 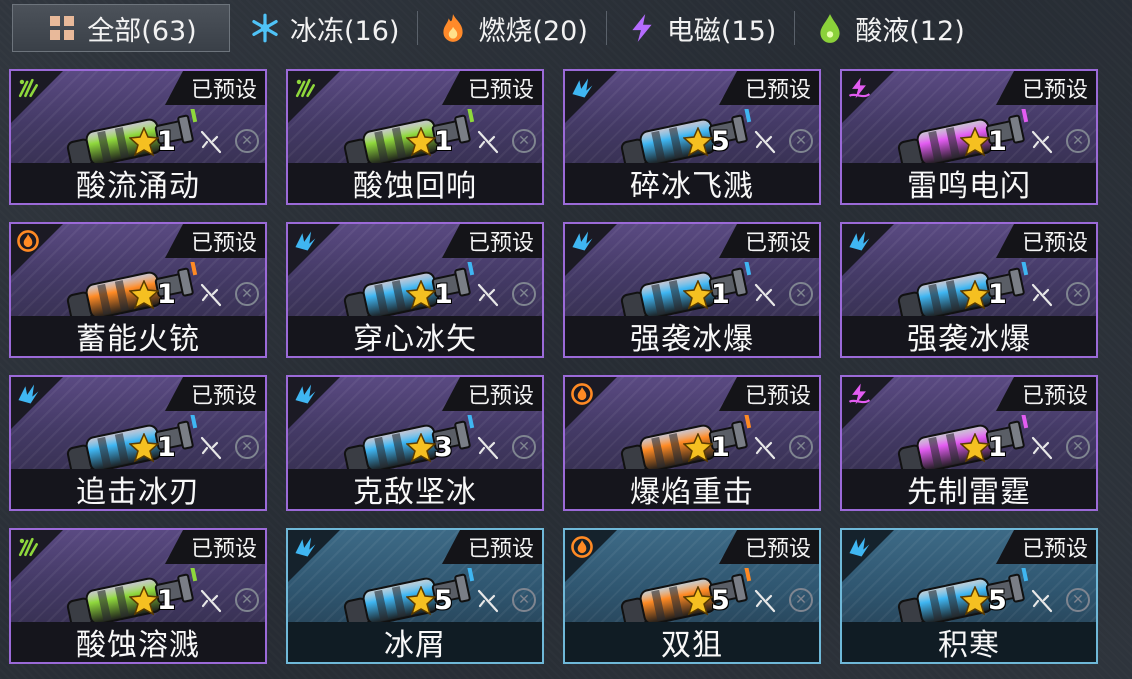 I want to click on tab-flame: 燃烧(20), so click(x=511, y=28).